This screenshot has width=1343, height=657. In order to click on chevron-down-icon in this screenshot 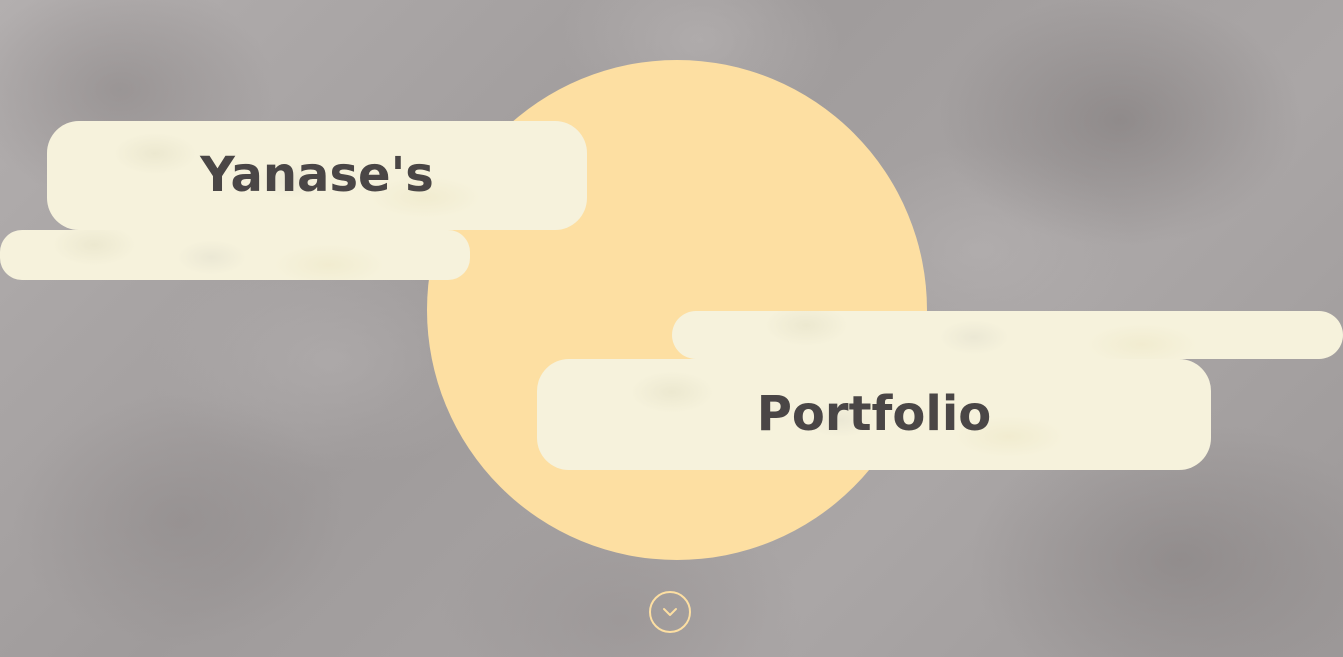, I will do `click(670, 612)`.